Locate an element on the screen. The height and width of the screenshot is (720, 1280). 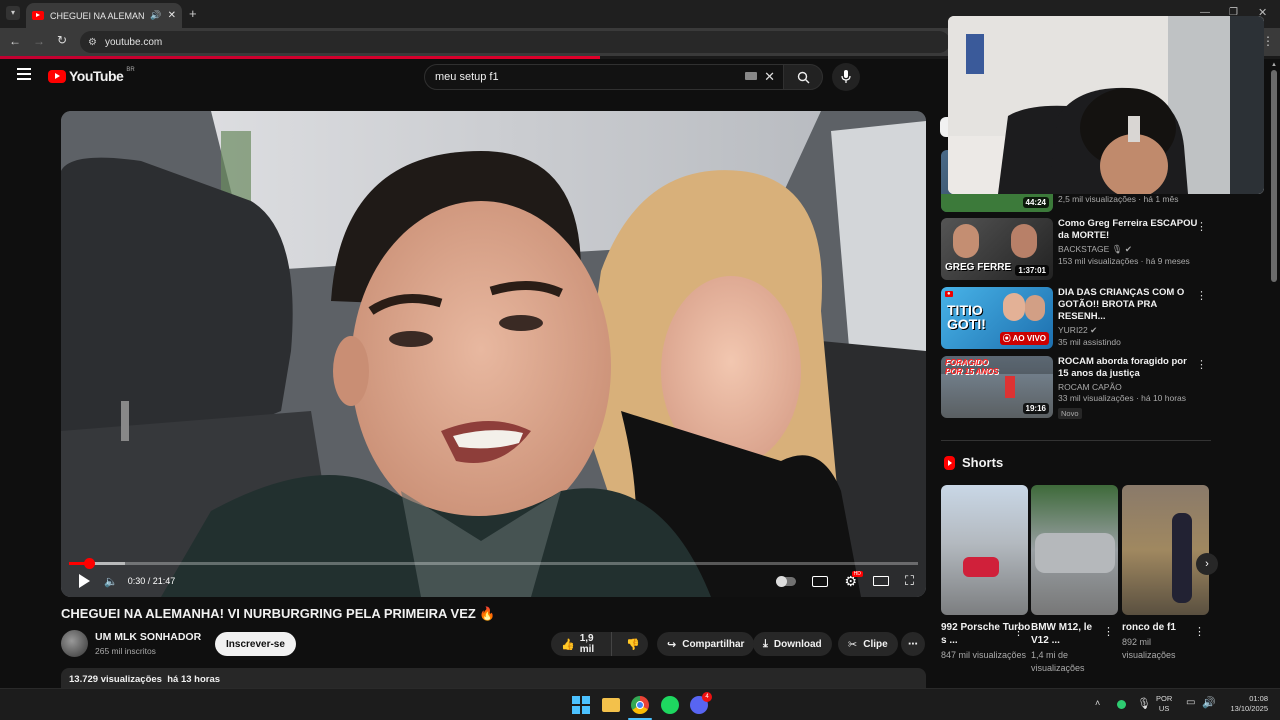
share-label: Compartilhar is located at coordinates (713, 644).